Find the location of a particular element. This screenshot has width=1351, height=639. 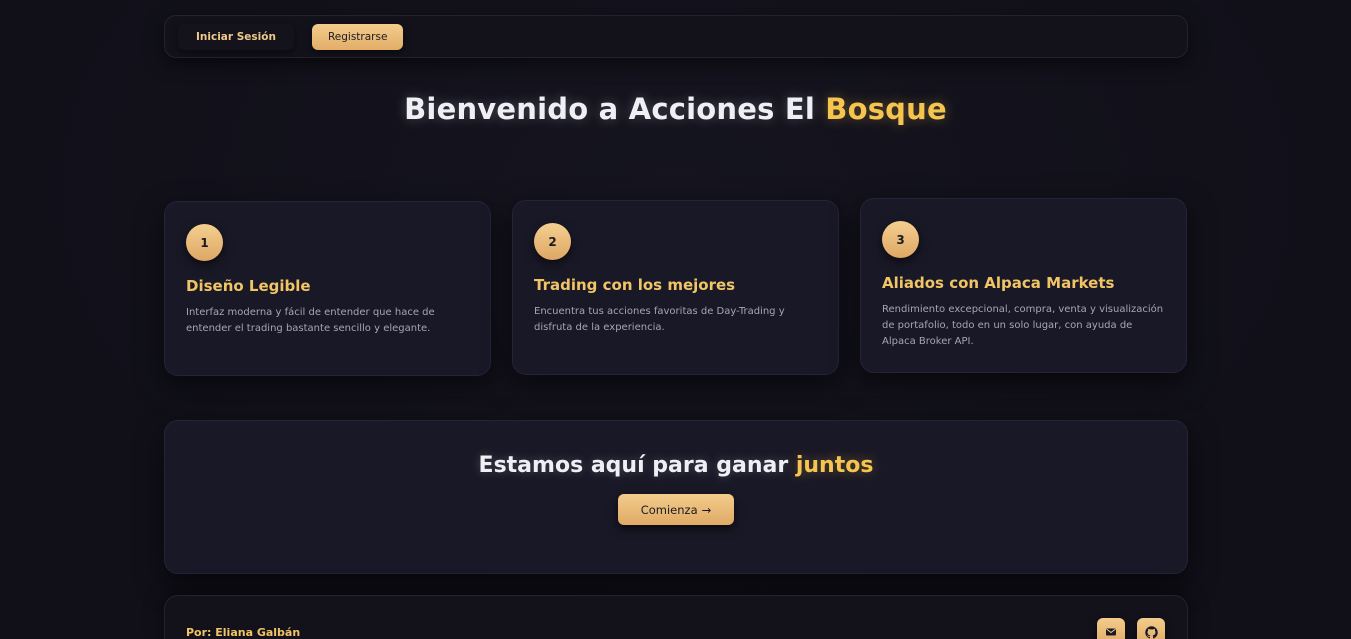

hero-title: Bienvenido a Acciones El Bosque is located at coordinates (675, 109).